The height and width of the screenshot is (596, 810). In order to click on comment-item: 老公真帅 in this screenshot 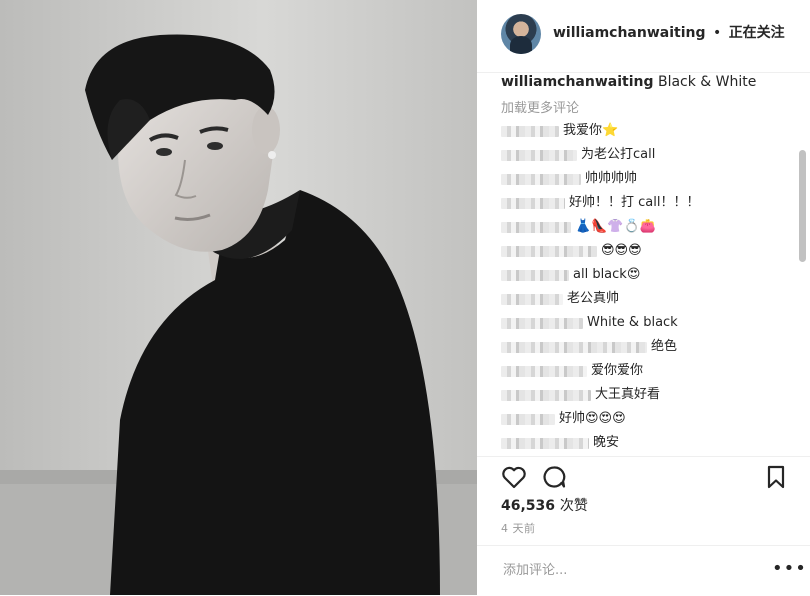, I will do `click(560, 299)`.